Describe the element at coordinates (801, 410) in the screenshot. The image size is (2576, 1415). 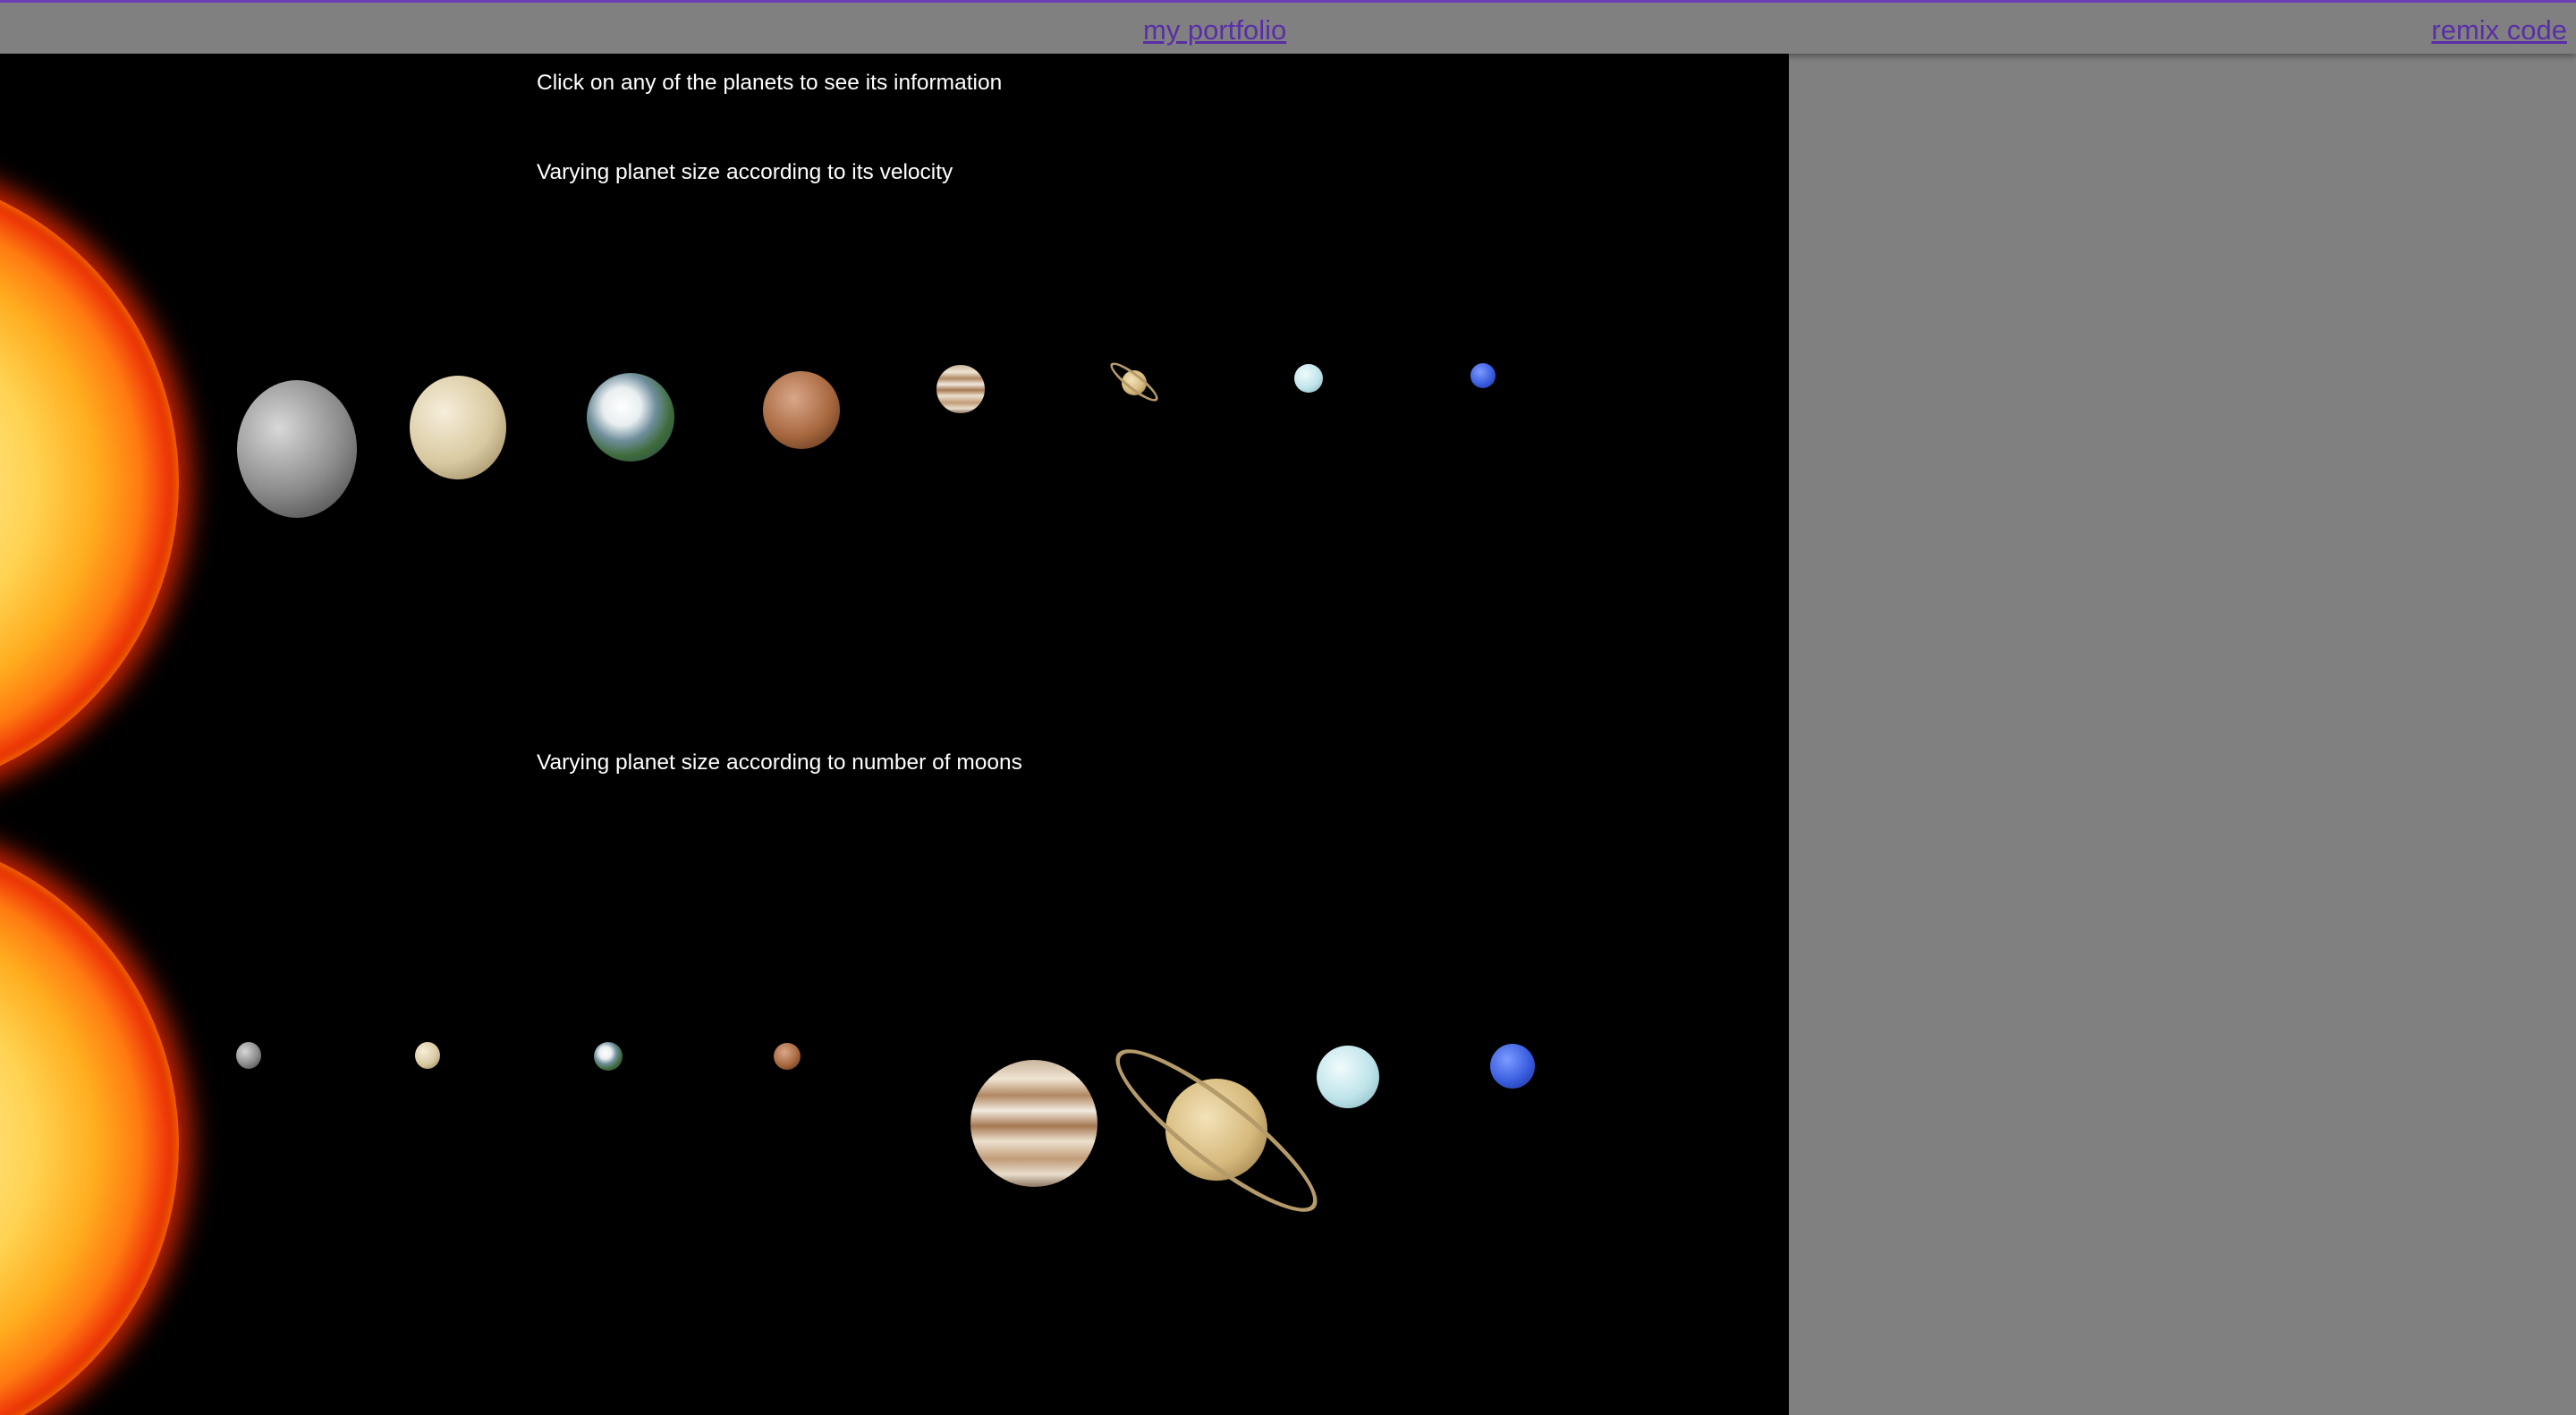
I see `mars-velocity-planet` at that location.